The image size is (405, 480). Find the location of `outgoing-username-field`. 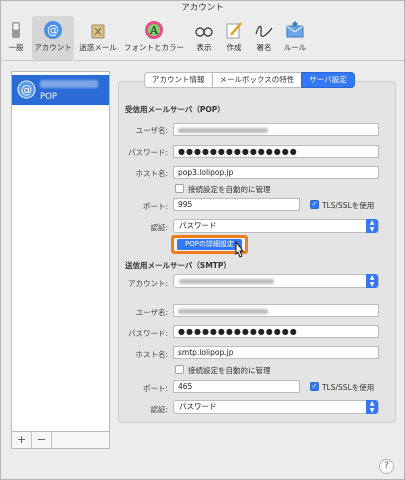

outgoing-username-field is located at coordinates (276, 310).